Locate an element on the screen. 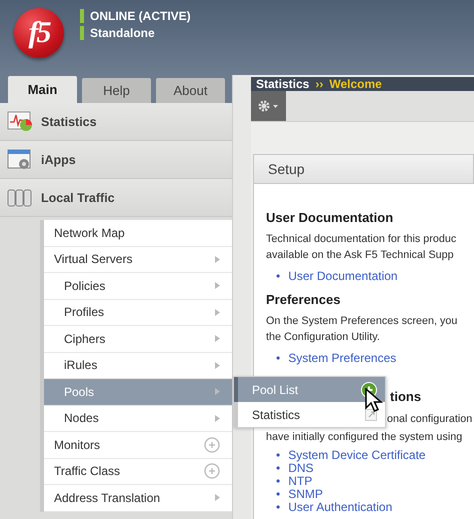 The width and height of the screenshot is (474, 519). link: User Documentation is located at coordinates (343, 276).